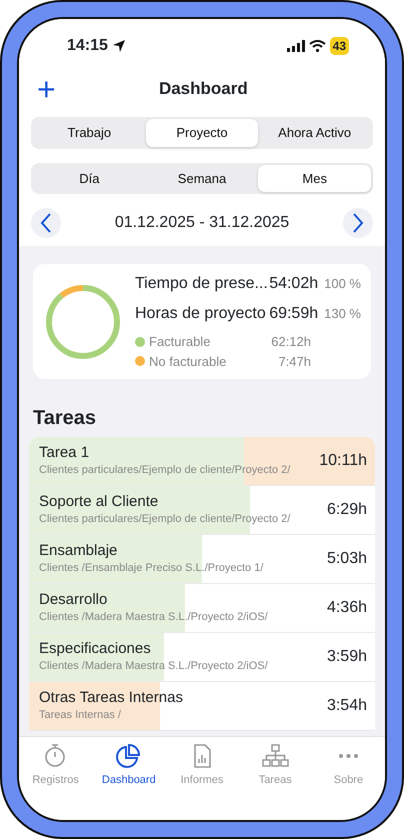 This screenshot has height=839, width=404. Describe the element at coordinates (89, 132) in the screenshot. I see `segment-tab: Trabajo` at that location.